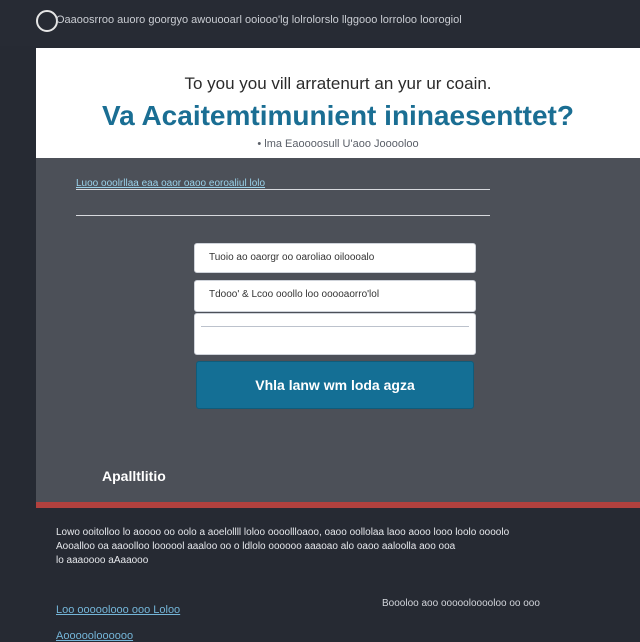  I want to click on footer-paragraph-3: lo aaaoooo aAaaooo, so click(102, 560).